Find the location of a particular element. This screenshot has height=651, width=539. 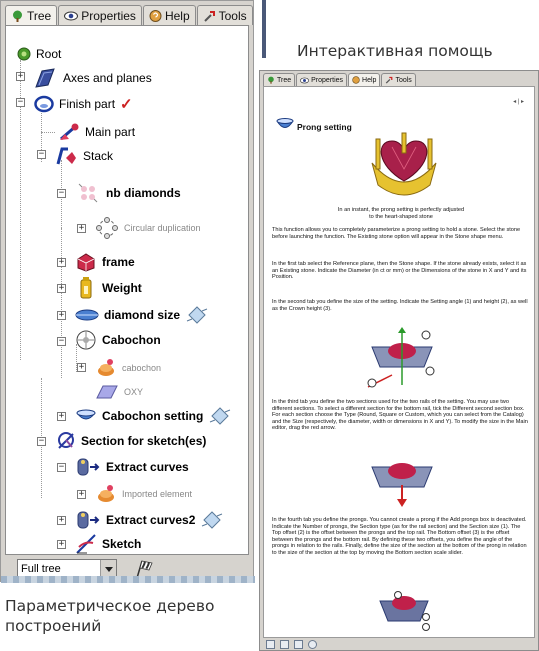

tree-node-stack: Stack is located at coordinates (84, 156).